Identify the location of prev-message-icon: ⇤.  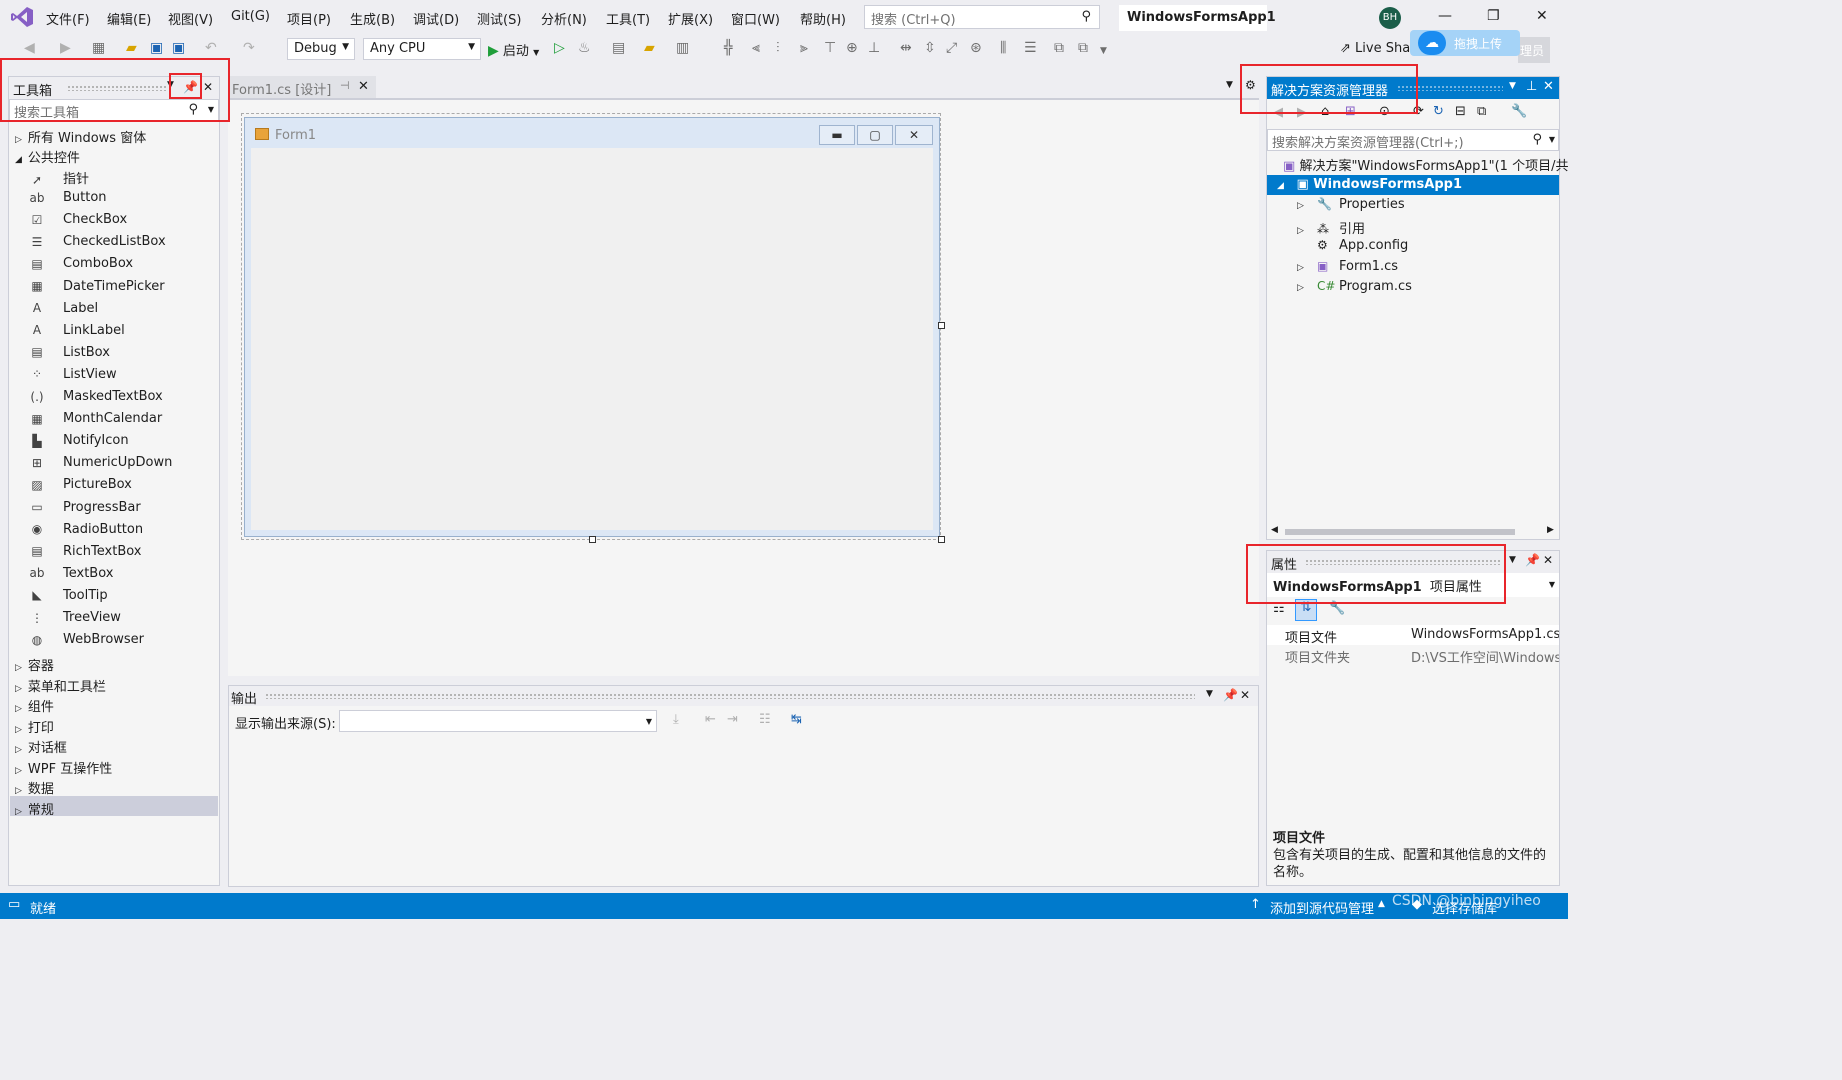
(710, 719).